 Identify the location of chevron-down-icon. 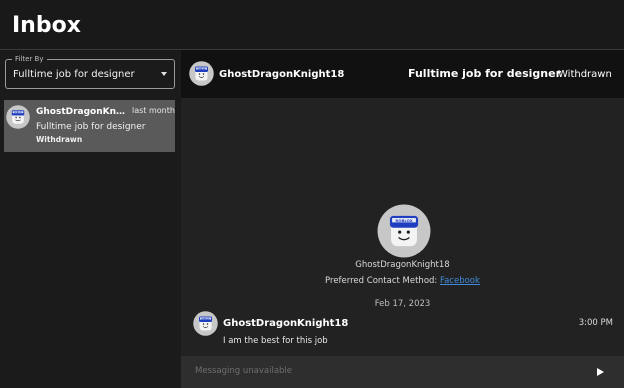
(164, 74).